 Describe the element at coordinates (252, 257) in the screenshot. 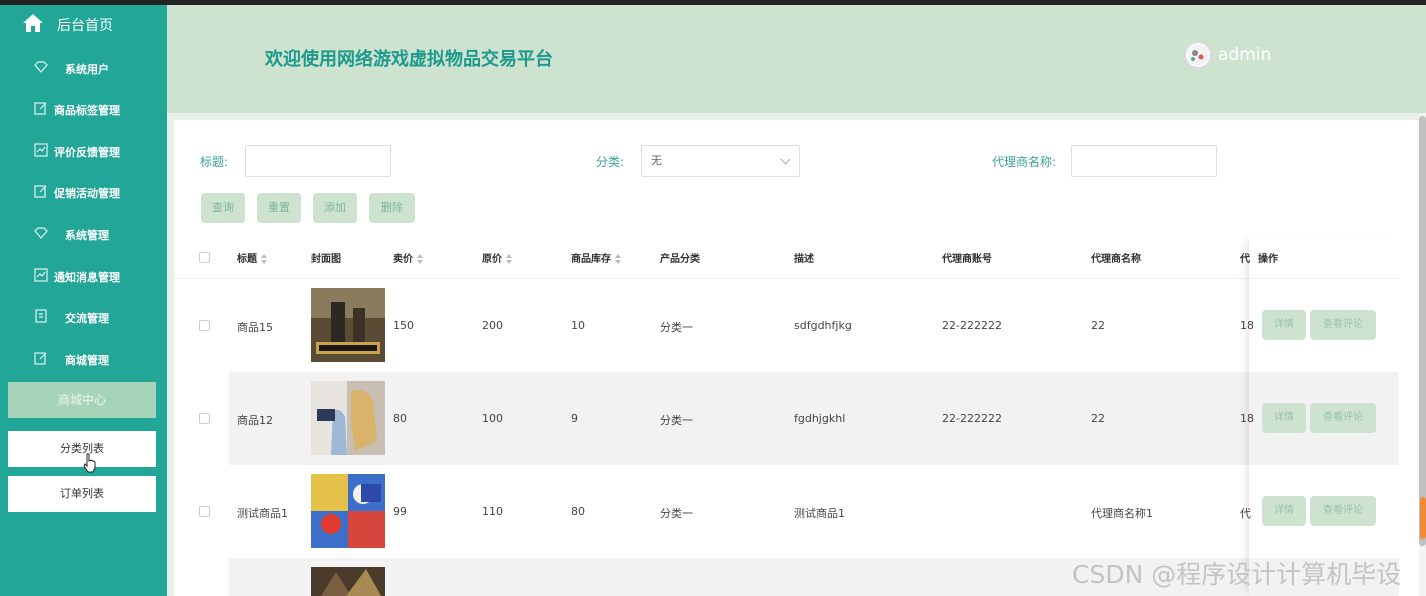

I see `column-header-title: 标题` at that location.